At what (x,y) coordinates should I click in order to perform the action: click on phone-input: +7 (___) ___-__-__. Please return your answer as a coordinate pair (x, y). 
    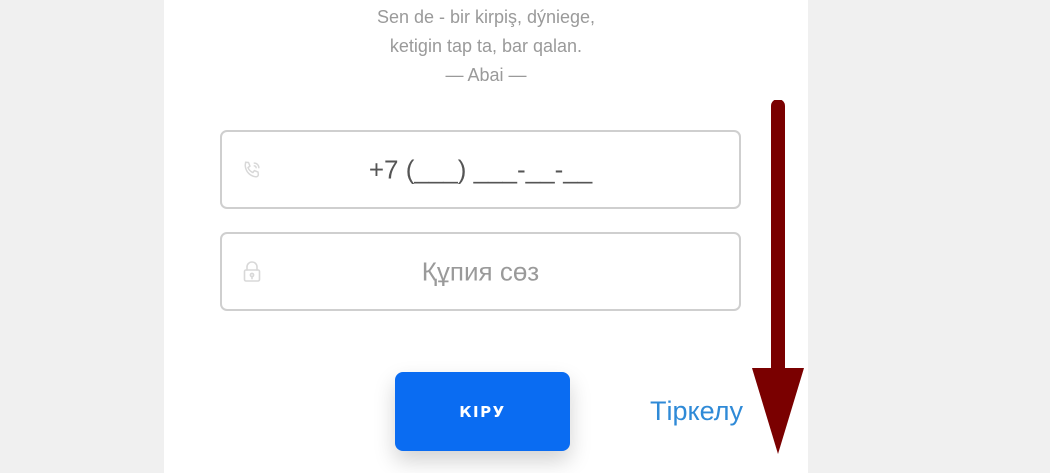
    Looking at the image, I should click on (480, 169).